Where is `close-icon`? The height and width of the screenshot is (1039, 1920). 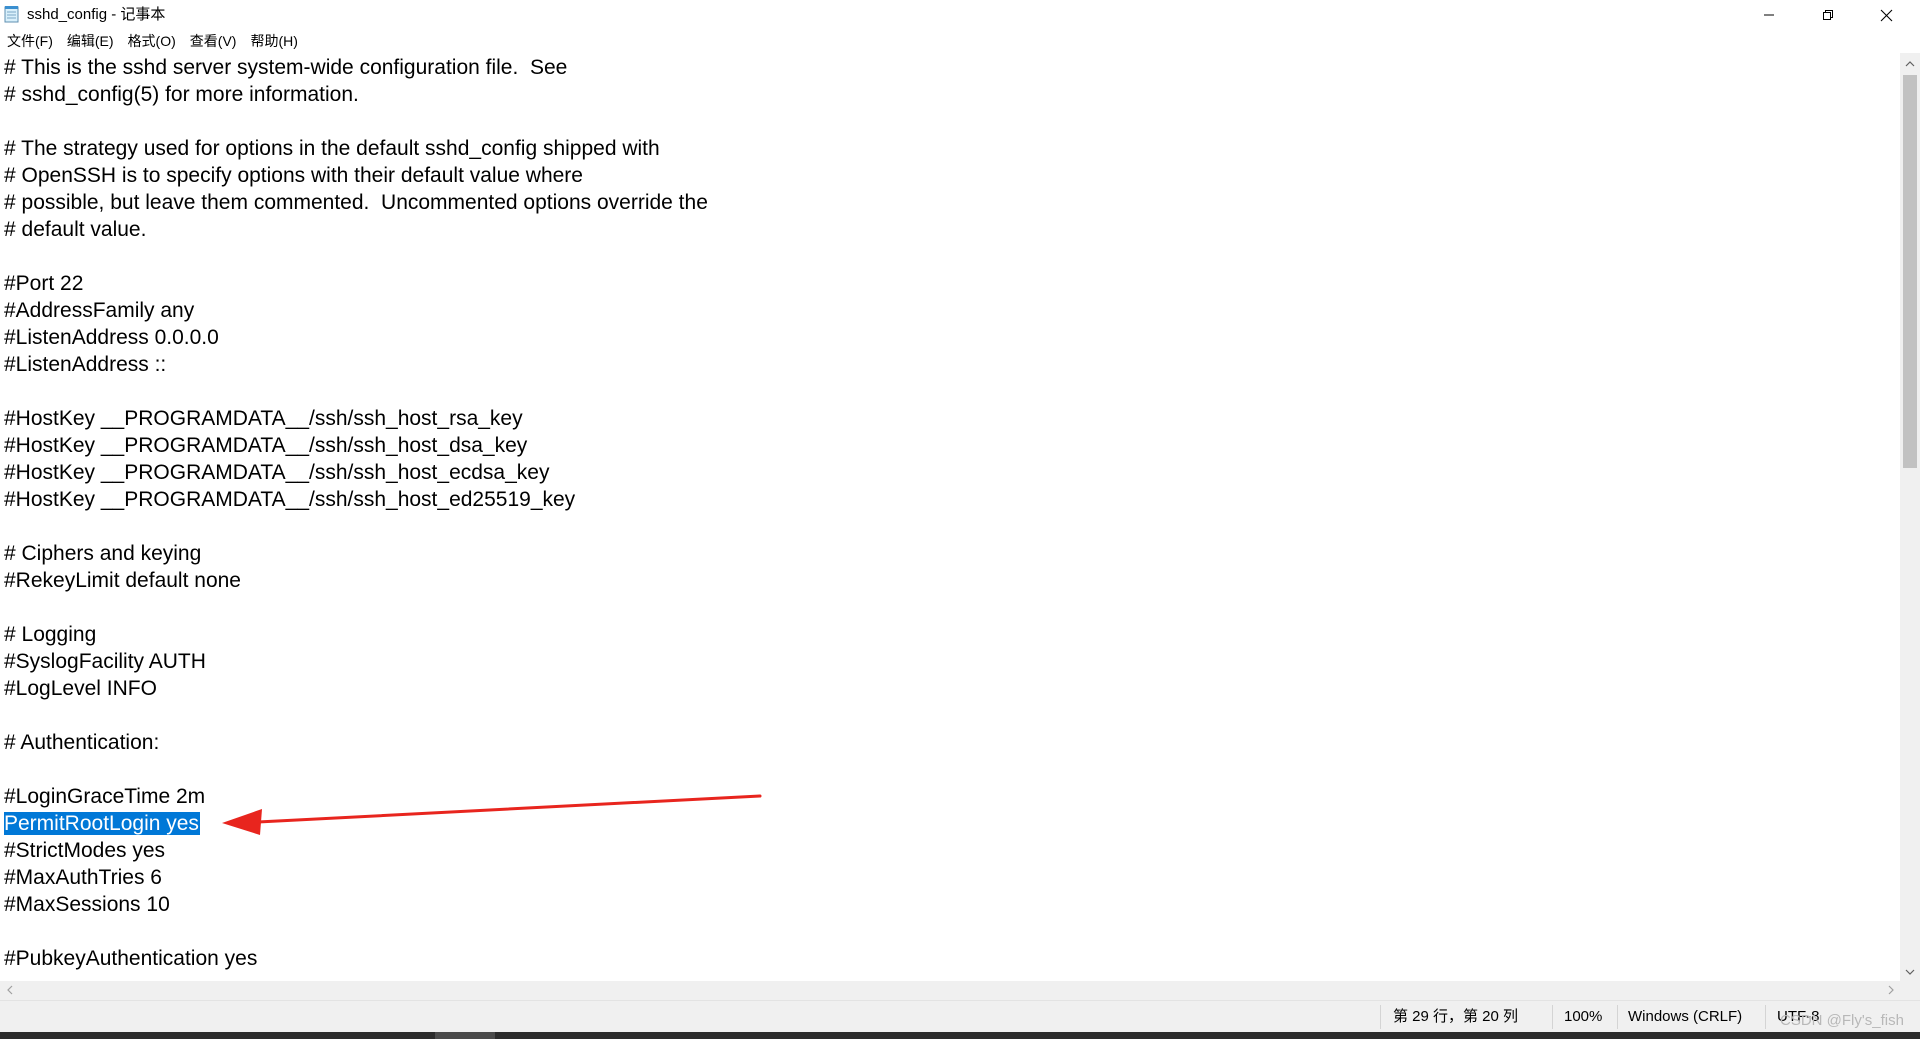
close-icon is located at coordinates (1886, 15).